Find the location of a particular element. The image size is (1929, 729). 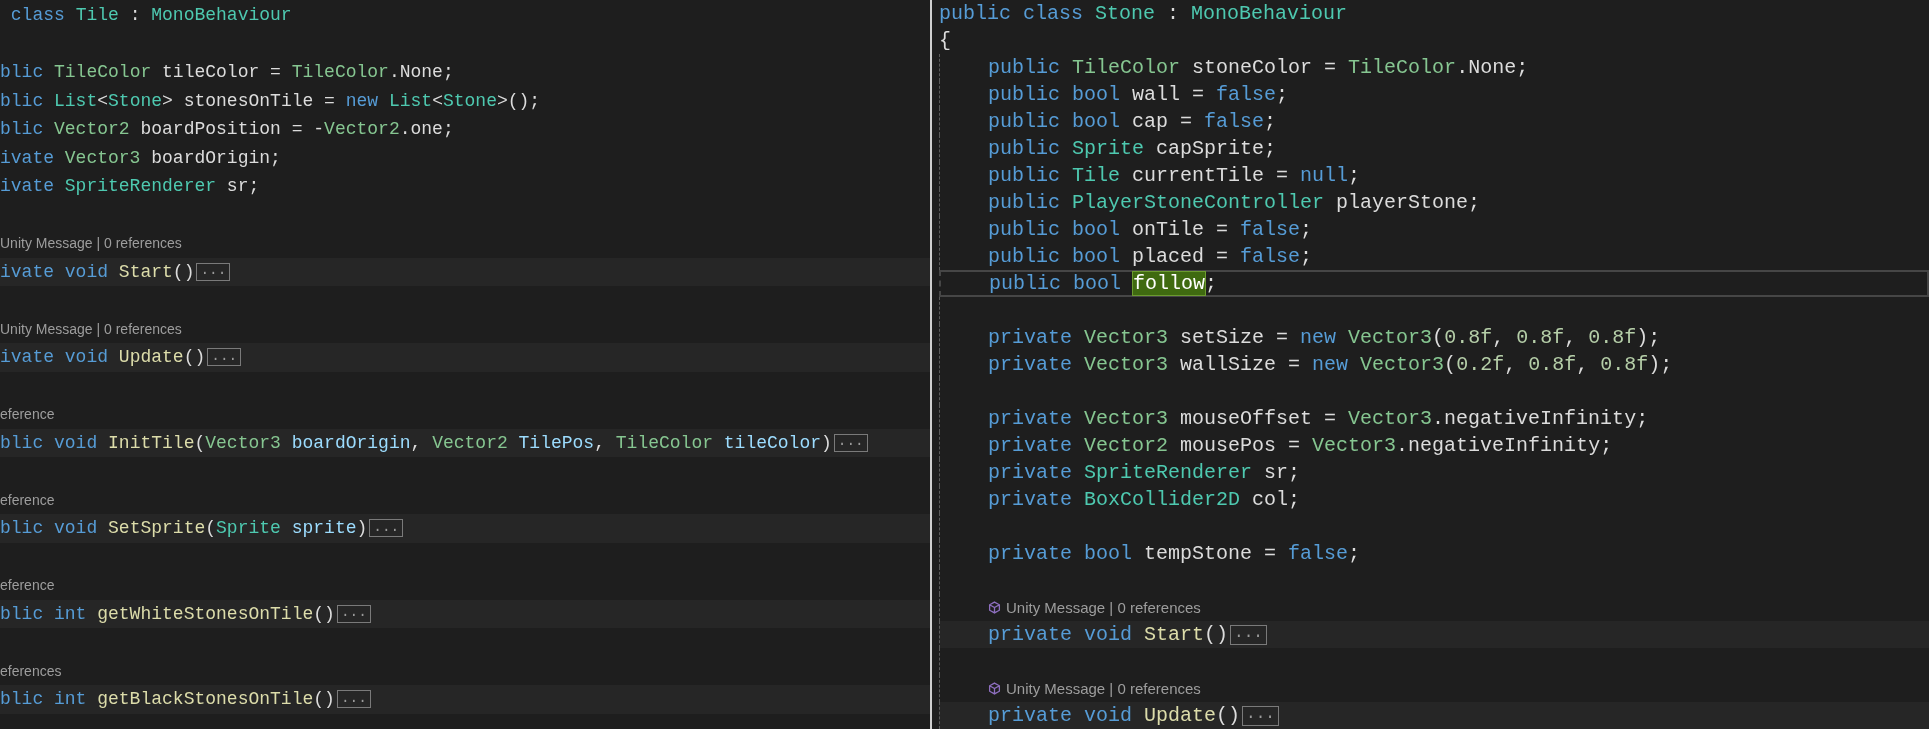

code-text: public bool wall = false; is located at coordinates (1138, 94).